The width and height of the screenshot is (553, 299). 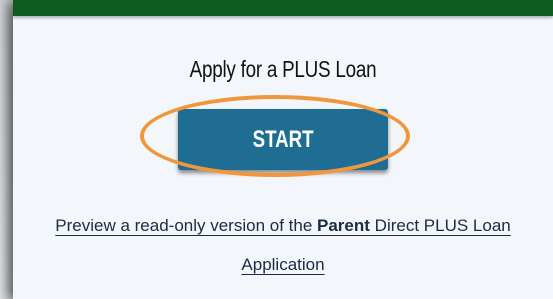 I want to click on preview-link-text-before: Preview a read-only version of the, so click(x=186, y=225).